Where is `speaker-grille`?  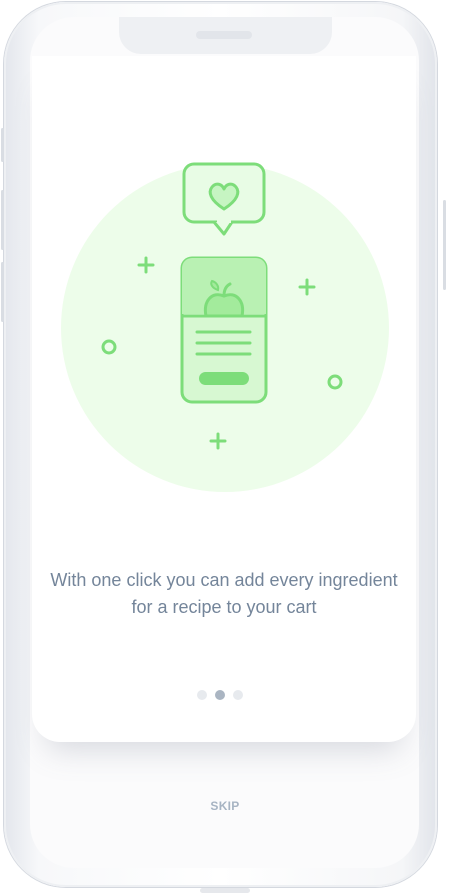
speaker-grille is located at coordinates (224, 35).